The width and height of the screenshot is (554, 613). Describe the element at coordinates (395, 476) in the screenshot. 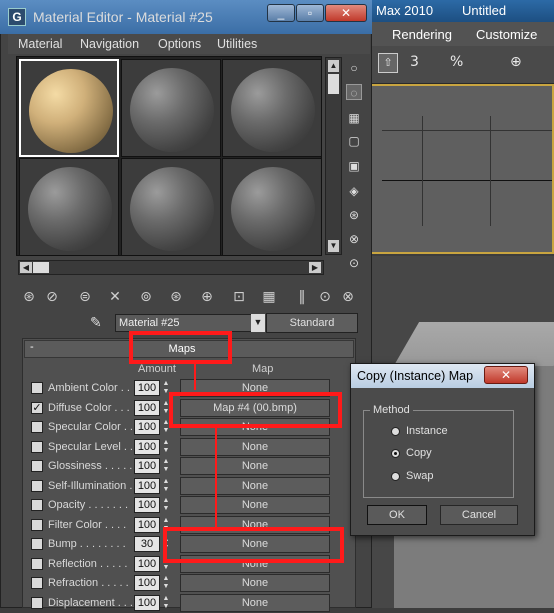

I see `radio-swap` at that location.